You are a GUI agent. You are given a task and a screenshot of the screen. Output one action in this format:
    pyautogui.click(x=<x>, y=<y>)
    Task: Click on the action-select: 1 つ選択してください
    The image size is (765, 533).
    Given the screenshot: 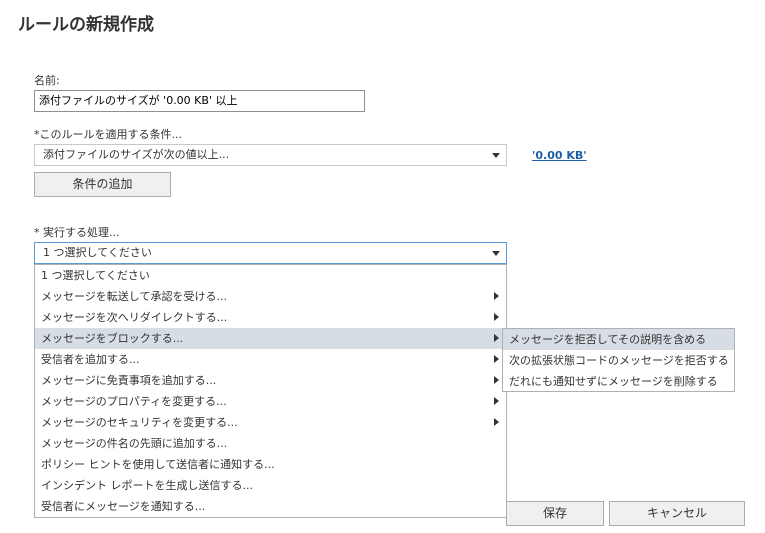 What is the action you would take?
    pyautogui.click(x=270, y=253)
    